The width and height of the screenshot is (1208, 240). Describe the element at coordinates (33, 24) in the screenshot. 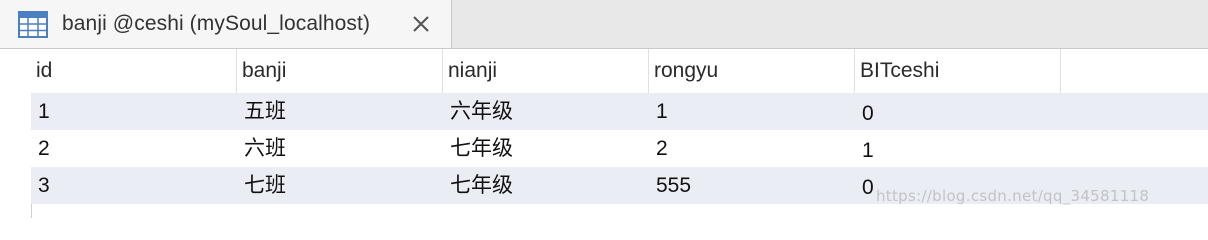

I see `table-icon` at that location.